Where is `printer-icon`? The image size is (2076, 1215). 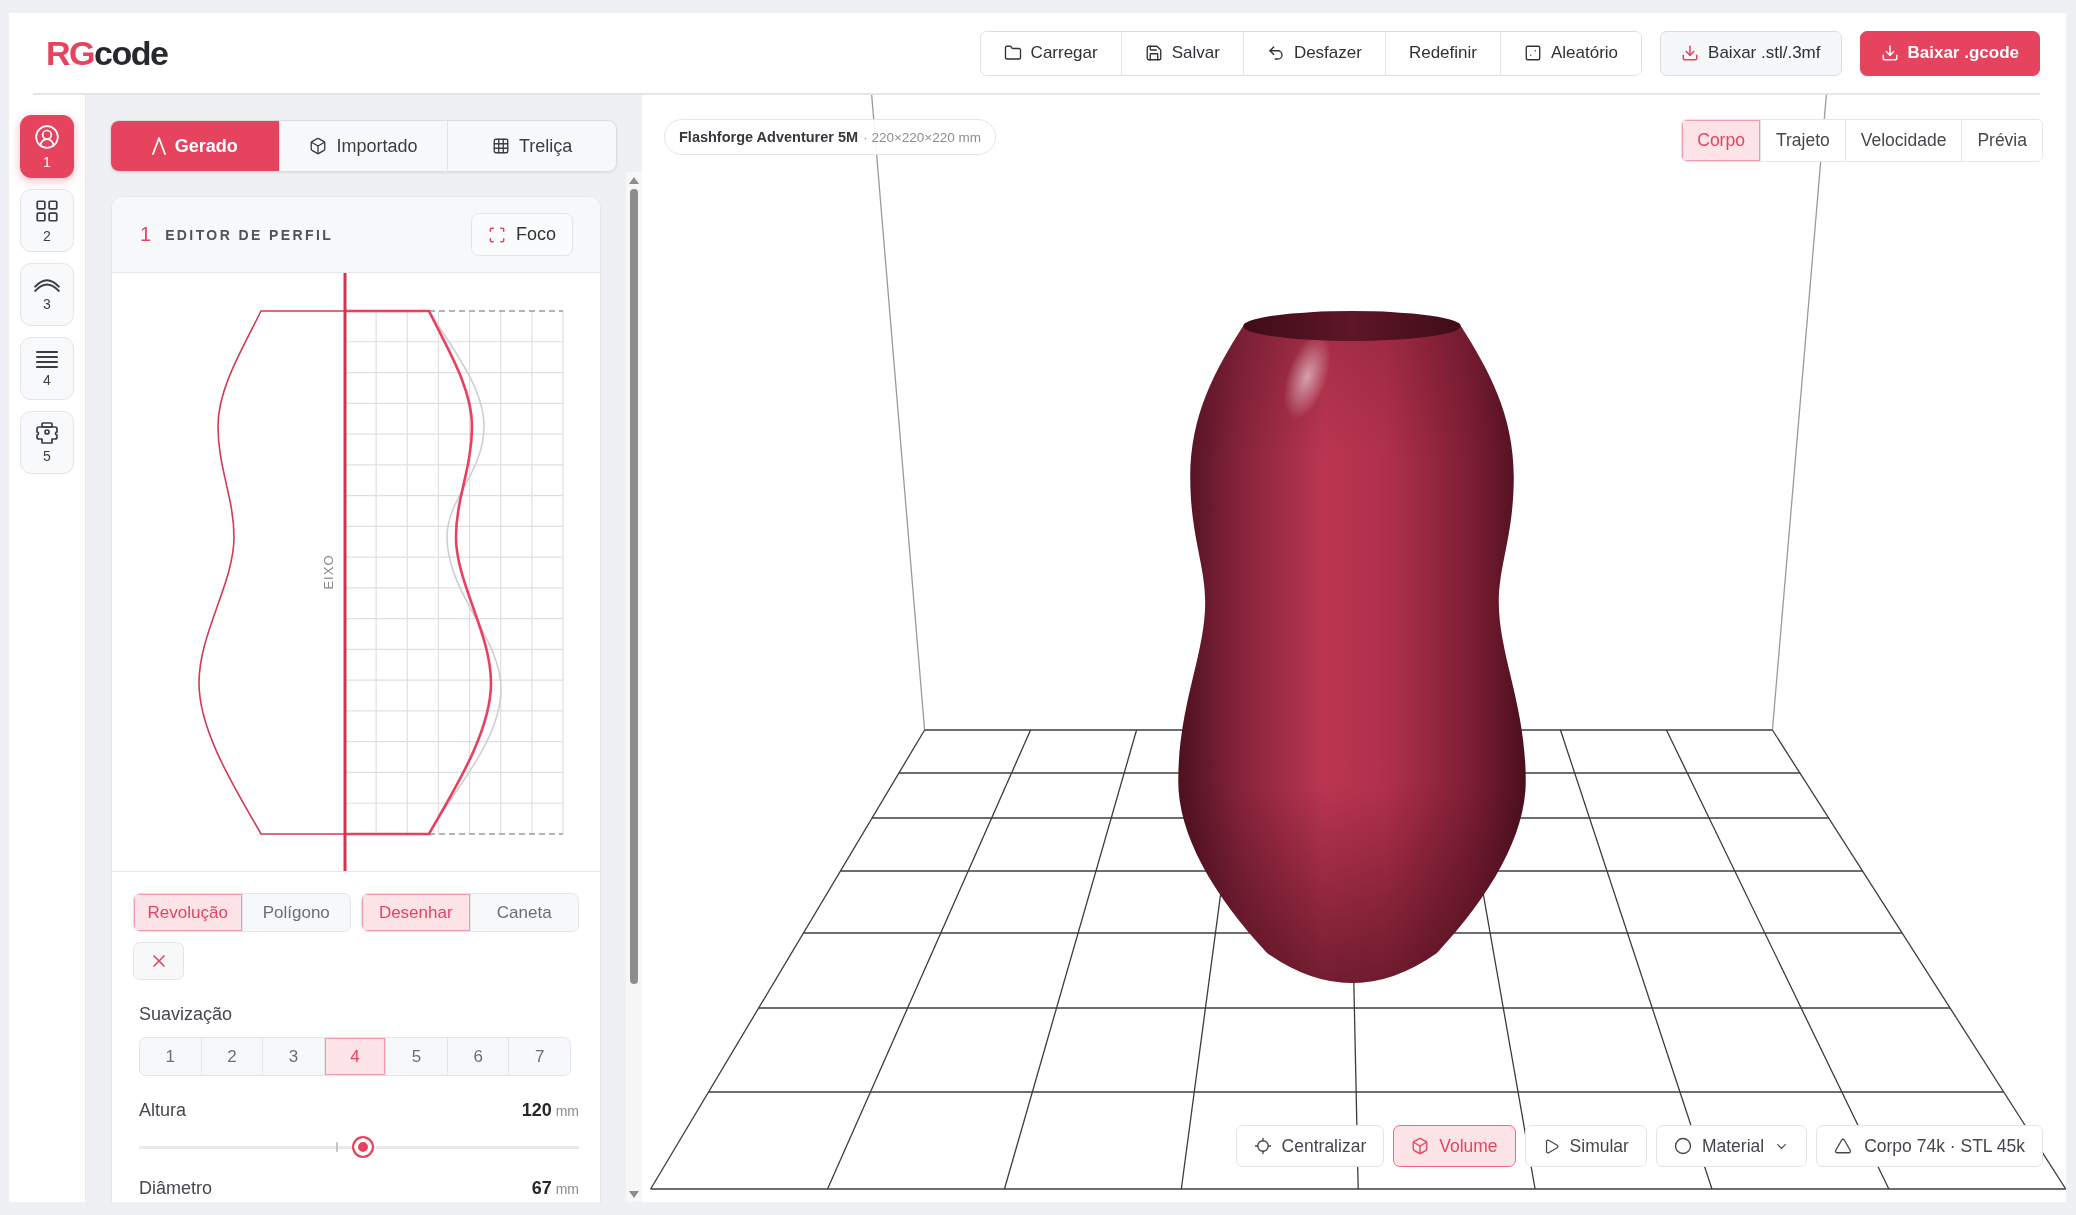
printer-icon is located at coordinates (47, 432).